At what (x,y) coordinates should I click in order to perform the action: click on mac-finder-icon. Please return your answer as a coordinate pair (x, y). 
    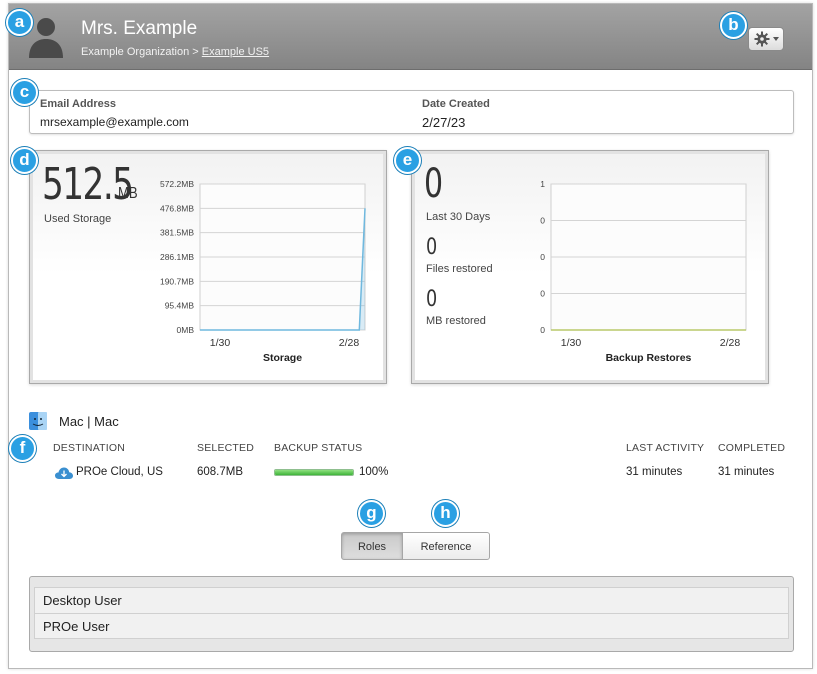
    Looking at the image, I should click on (38, 421).